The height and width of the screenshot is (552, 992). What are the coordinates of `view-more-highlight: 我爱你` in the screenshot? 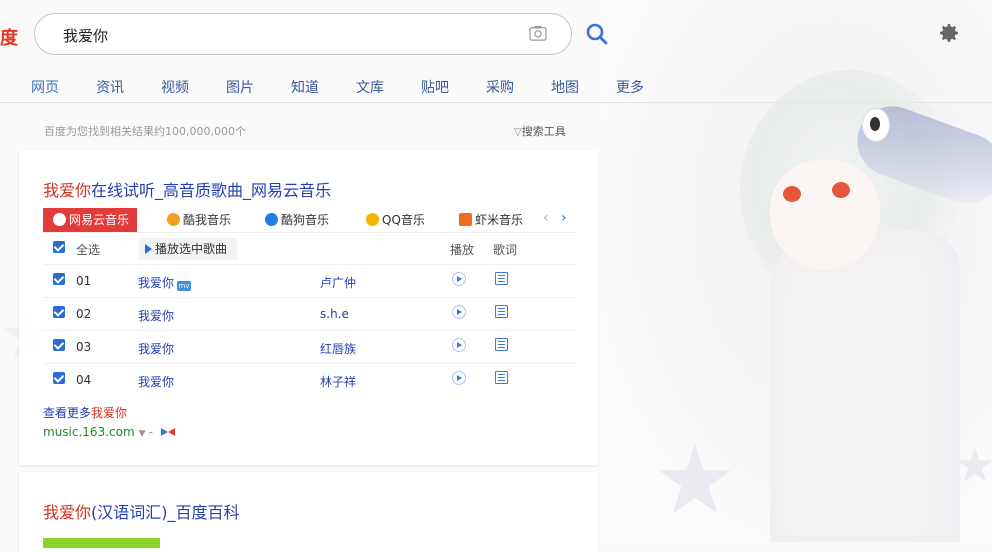 It's located at (109, 413).